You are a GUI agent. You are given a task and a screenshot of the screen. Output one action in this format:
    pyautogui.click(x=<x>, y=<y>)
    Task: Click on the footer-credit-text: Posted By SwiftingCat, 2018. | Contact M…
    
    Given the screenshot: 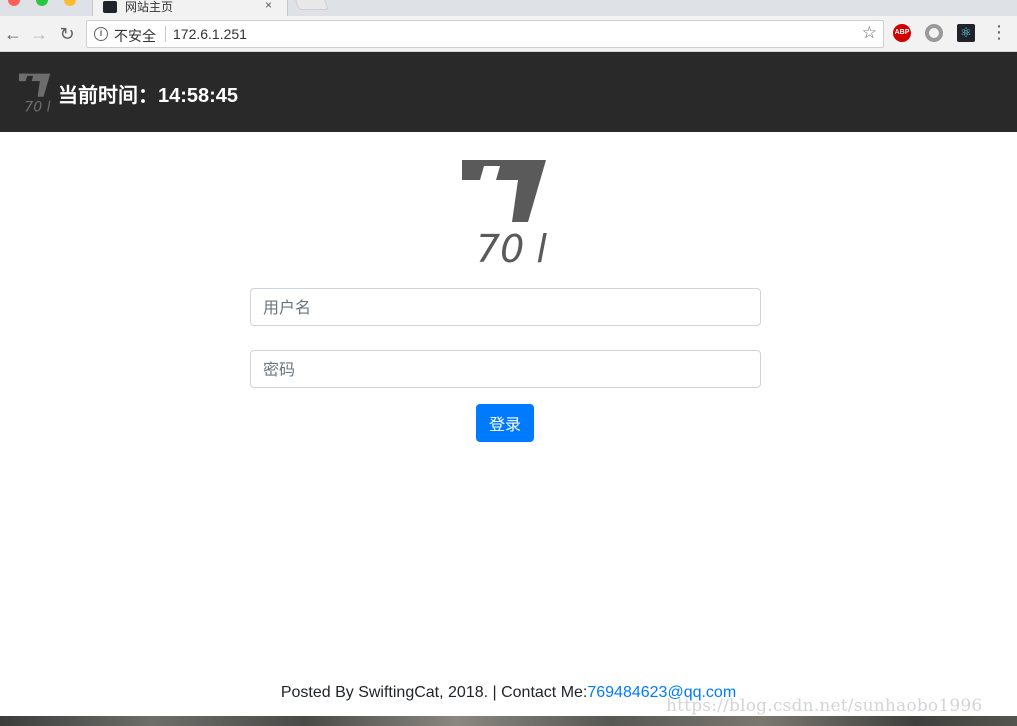 What is the action you would take?
    pyautogui.click(x=434, y=692)
    